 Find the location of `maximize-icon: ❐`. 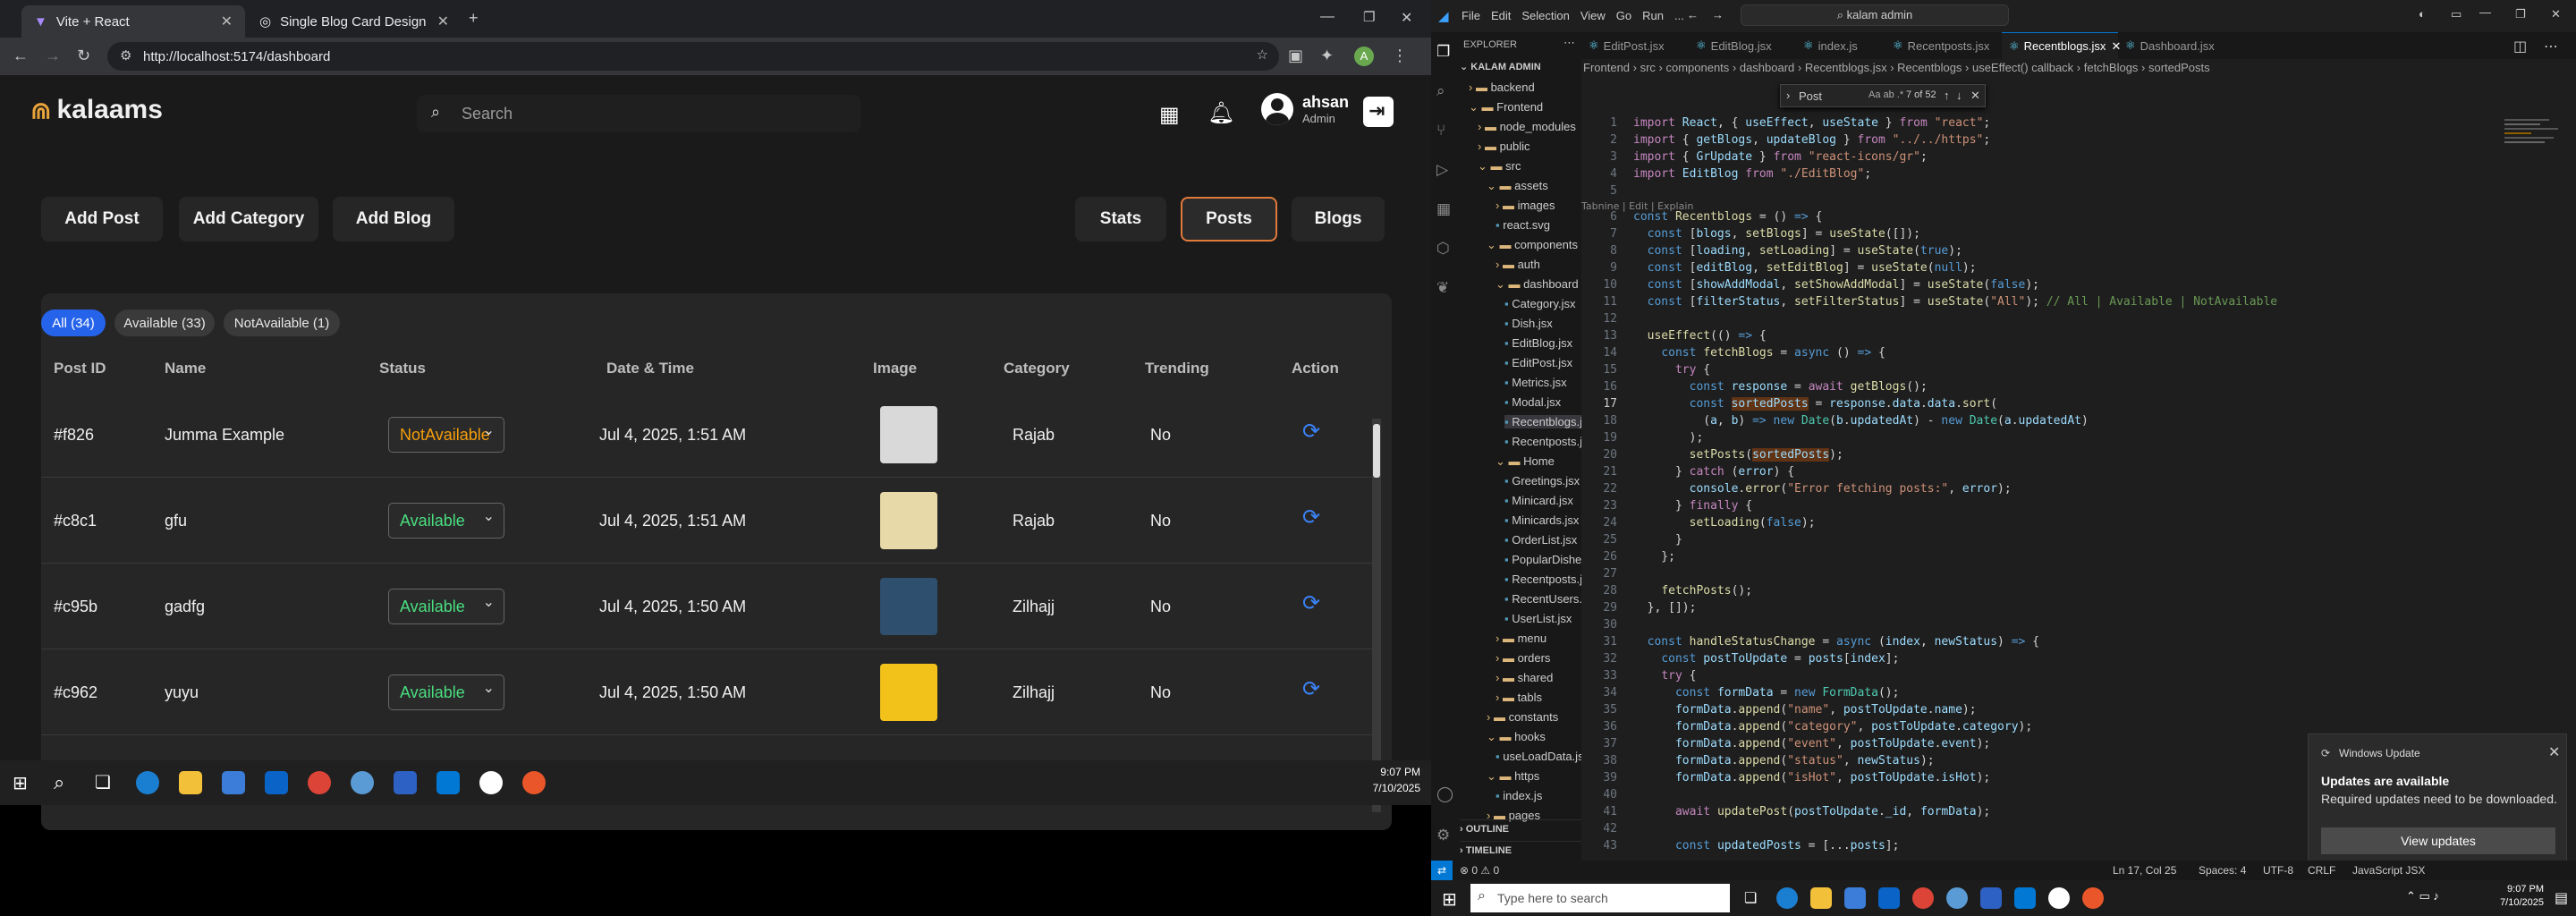

maximize-icon: ❐ is located at coordinates (1369, 17).